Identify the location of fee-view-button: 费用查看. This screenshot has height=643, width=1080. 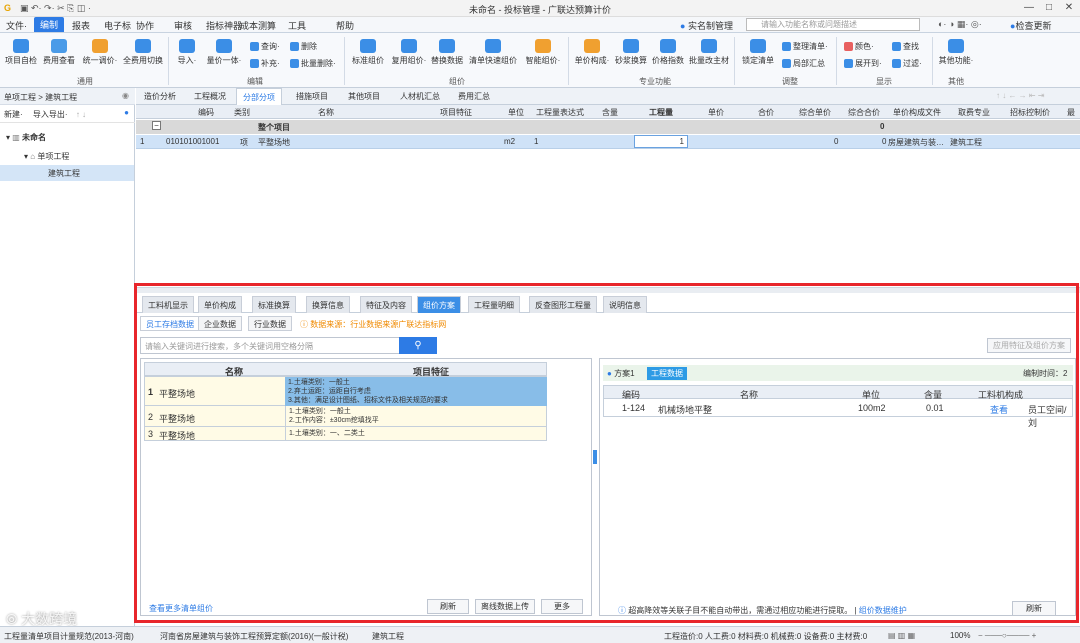
(59, 52).